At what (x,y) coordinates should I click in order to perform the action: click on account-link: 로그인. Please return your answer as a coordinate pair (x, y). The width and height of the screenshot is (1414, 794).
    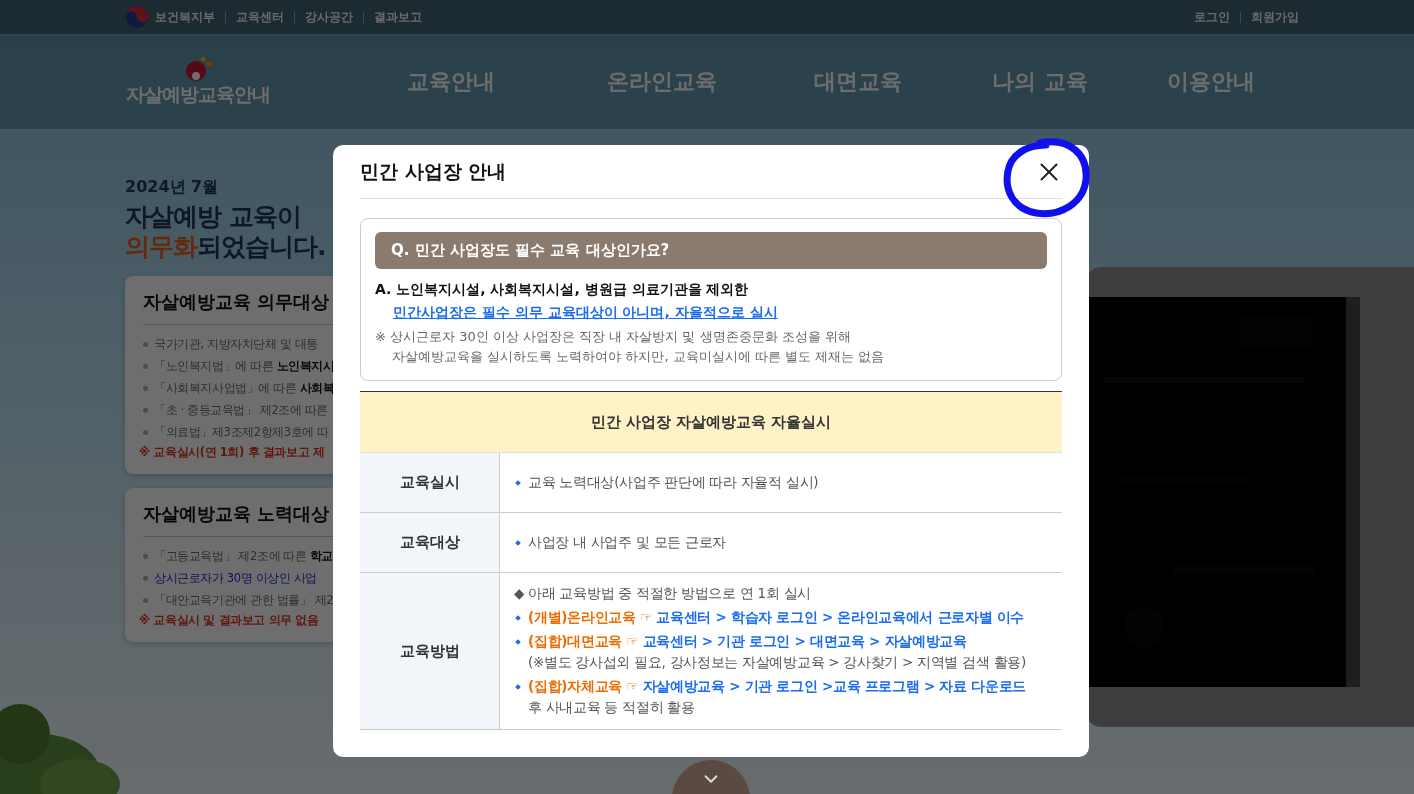
    Looking at the image, I should click on (1212, 17).